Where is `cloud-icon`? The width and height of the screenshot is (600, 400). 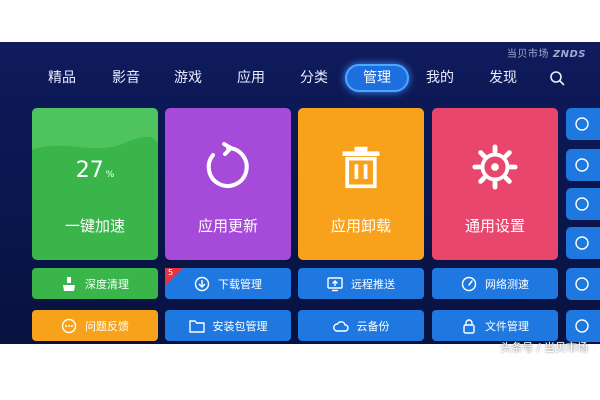
cloud-icon is located at coordinates (340, 326).